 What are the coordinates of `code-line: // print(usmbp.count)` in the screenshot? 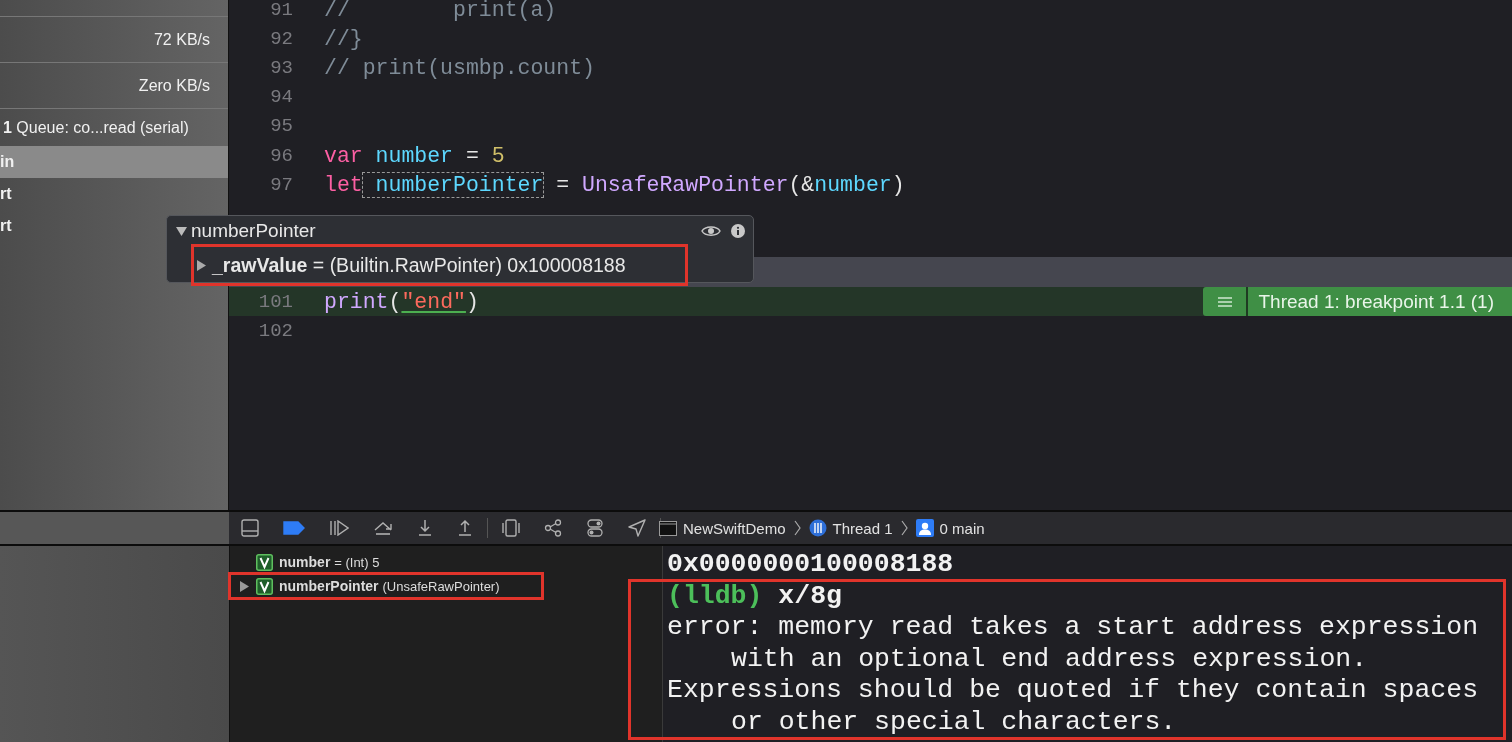 It's located at (459, 67).